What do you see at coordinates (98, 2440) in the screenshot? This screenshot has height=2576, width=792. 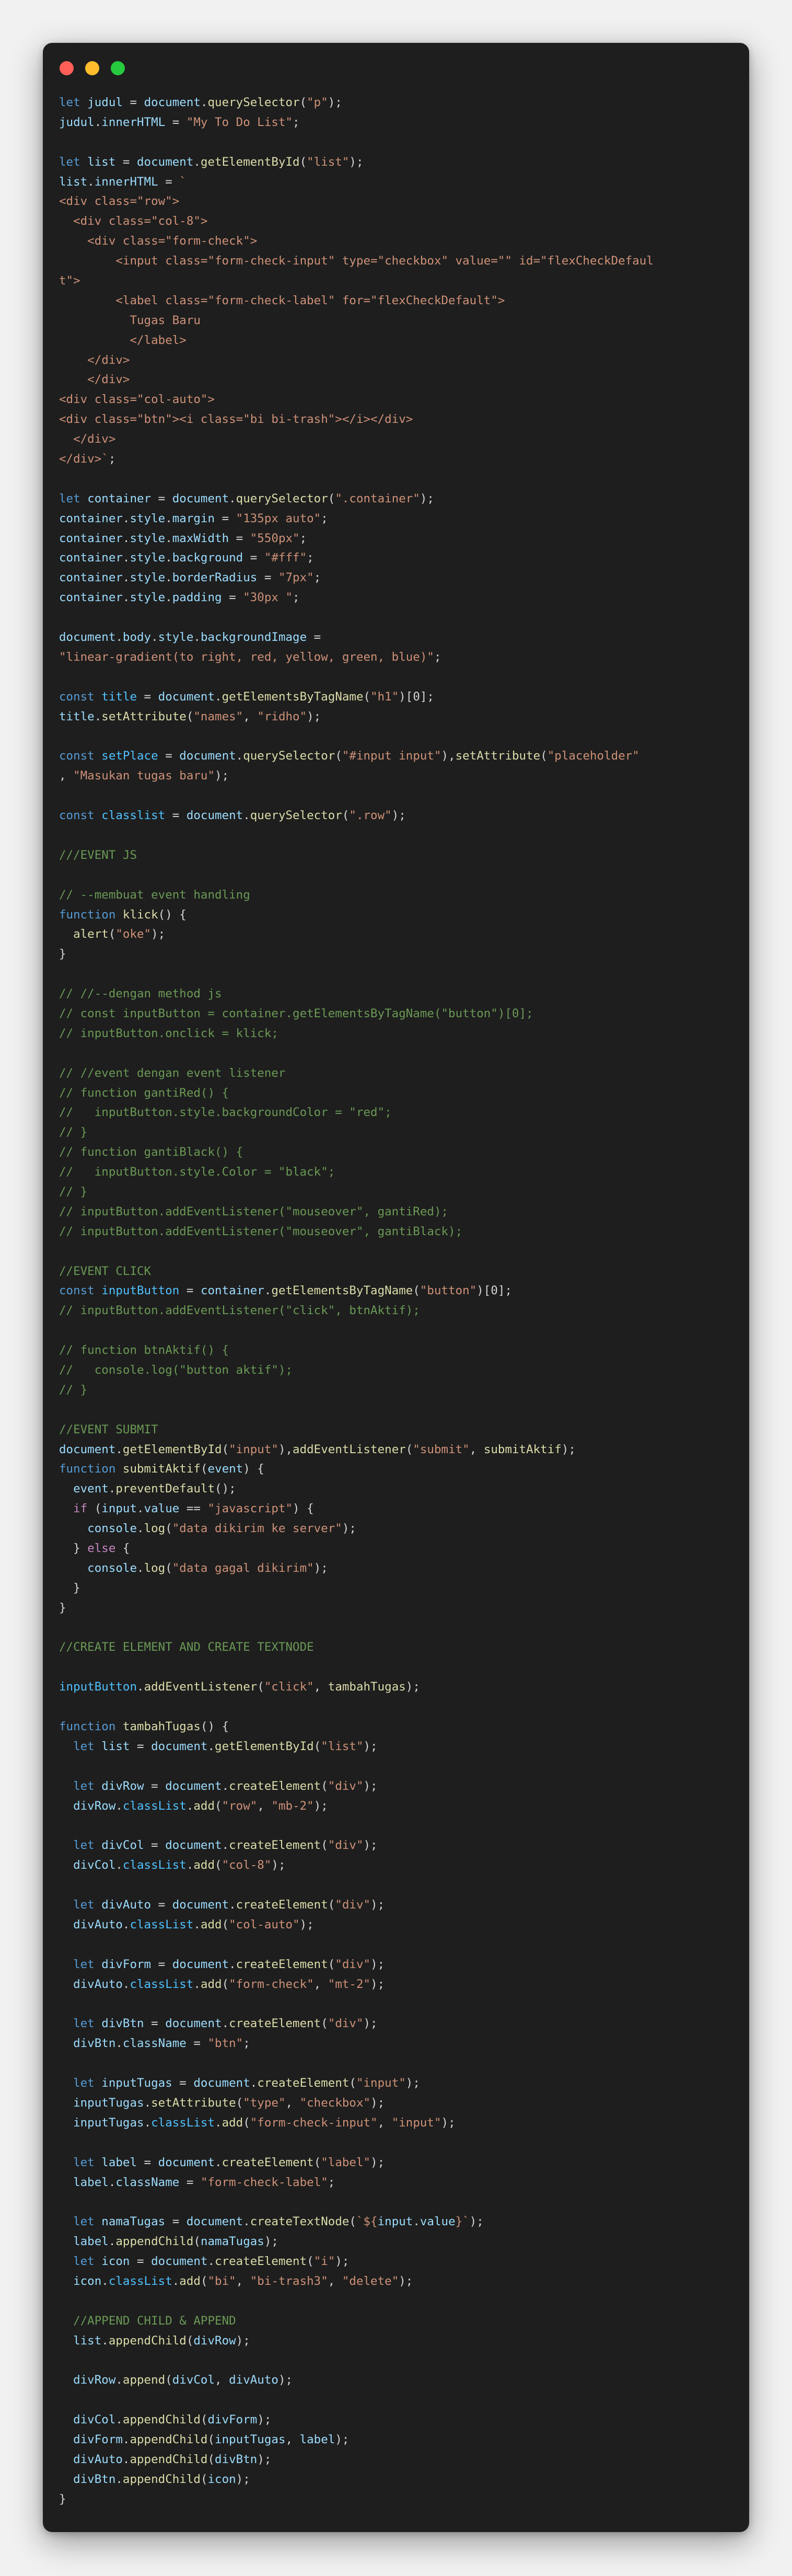 I see `code-token: divForm` at bounding box center [98, 2440].